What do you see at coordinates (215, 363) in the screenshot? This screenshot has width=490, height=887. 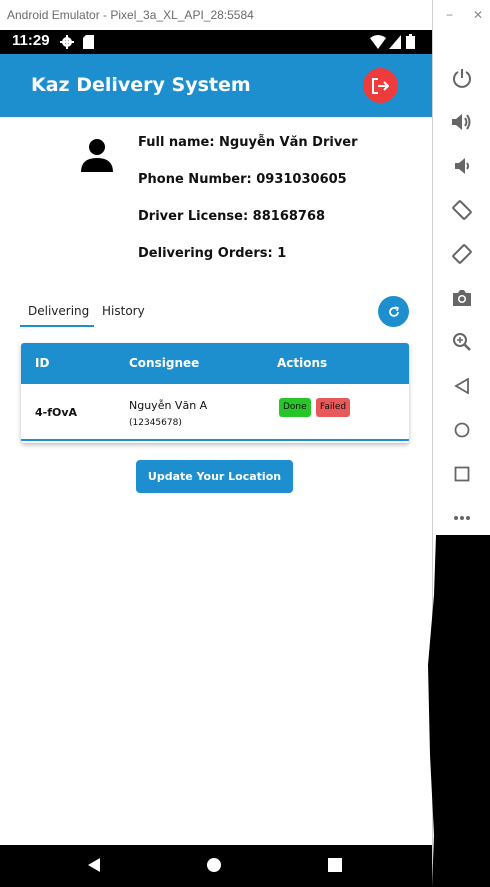 I see `table-header: ID Consignee Actions` at bounding box center [215, 363].